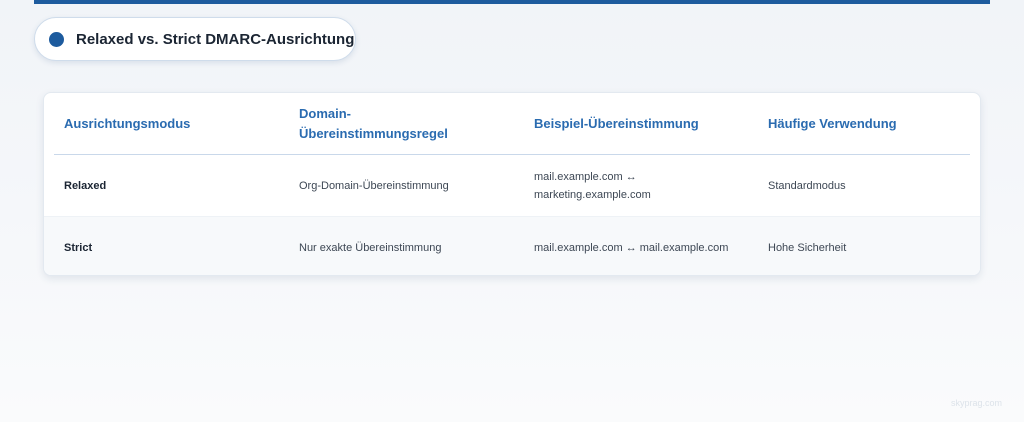 This screenshot has width=1024, height=422. I want to click on column-header-rule: Domain-Übereinstimmungsregel, so click(373, 123).